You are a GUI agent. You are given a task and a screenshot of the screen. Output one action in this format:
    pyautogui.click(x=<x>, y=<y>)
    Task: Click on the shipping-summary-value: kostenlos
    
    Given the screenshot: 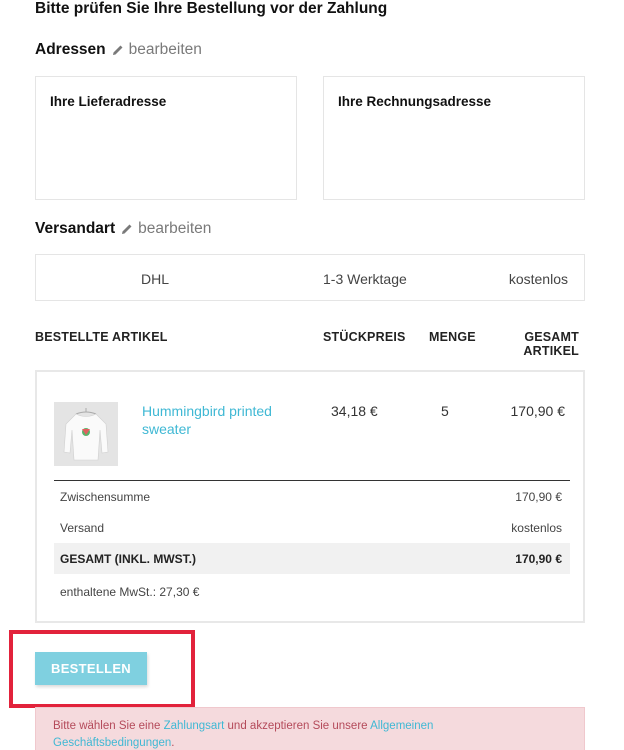 What is the action you would take?
    pyautogui.click(x=536, y=528)
    